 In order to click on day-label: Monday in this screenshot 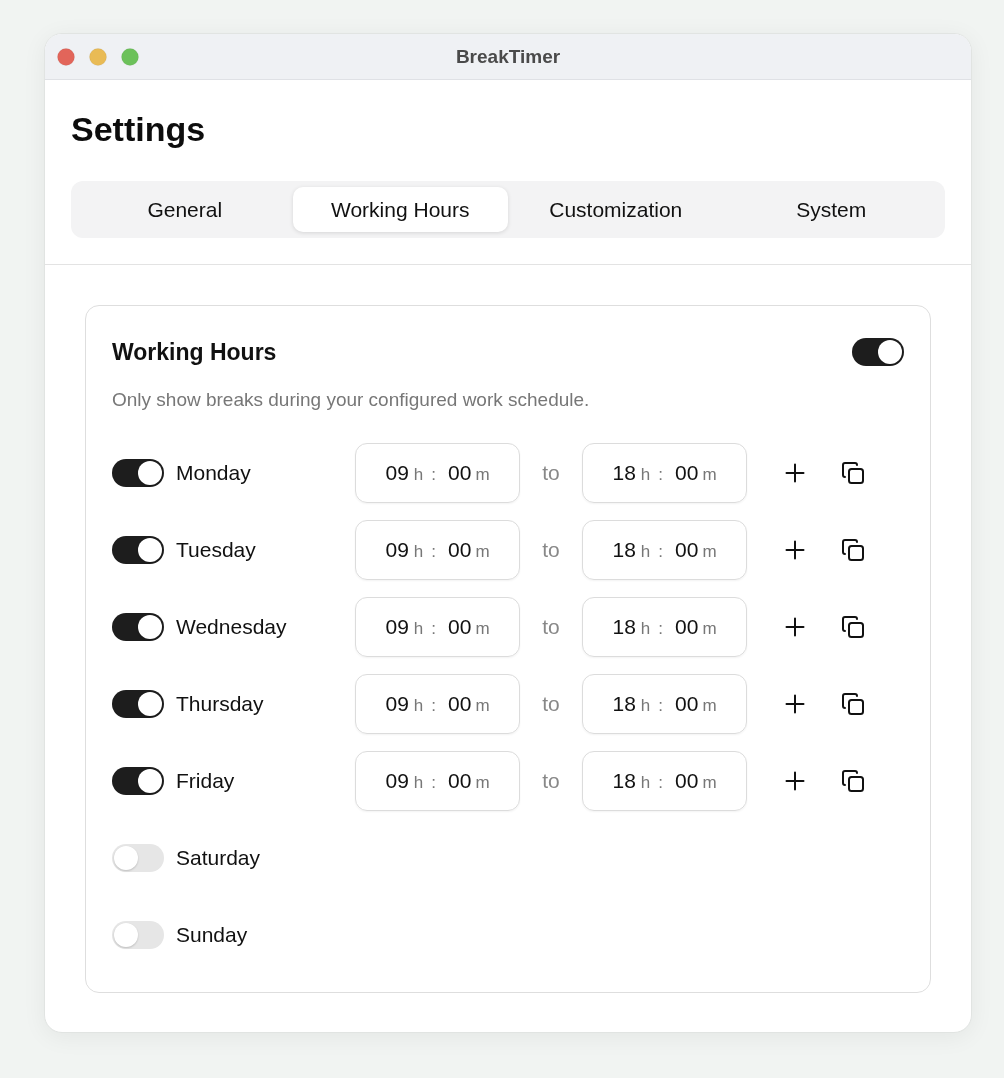, I will do `click(213, 473)`.